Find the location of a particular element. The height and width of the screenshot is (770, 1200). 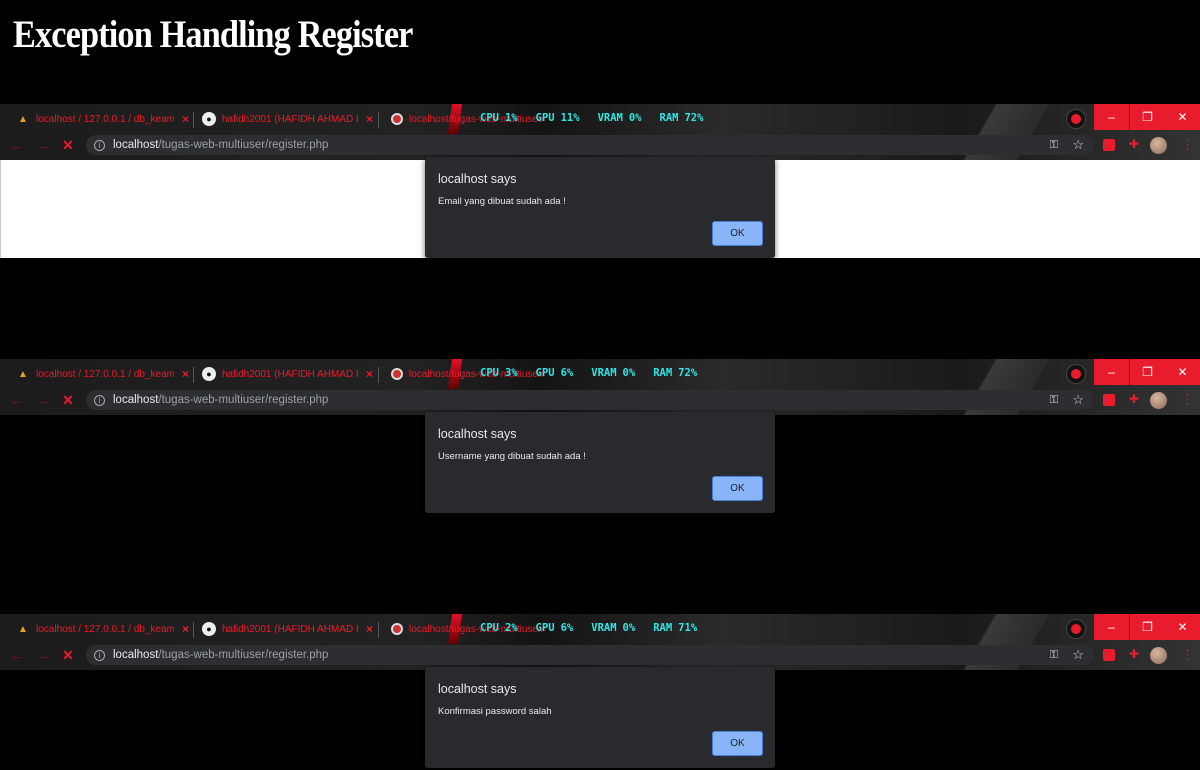

cpu-usage: 2% is located at coordinates (511, 628).